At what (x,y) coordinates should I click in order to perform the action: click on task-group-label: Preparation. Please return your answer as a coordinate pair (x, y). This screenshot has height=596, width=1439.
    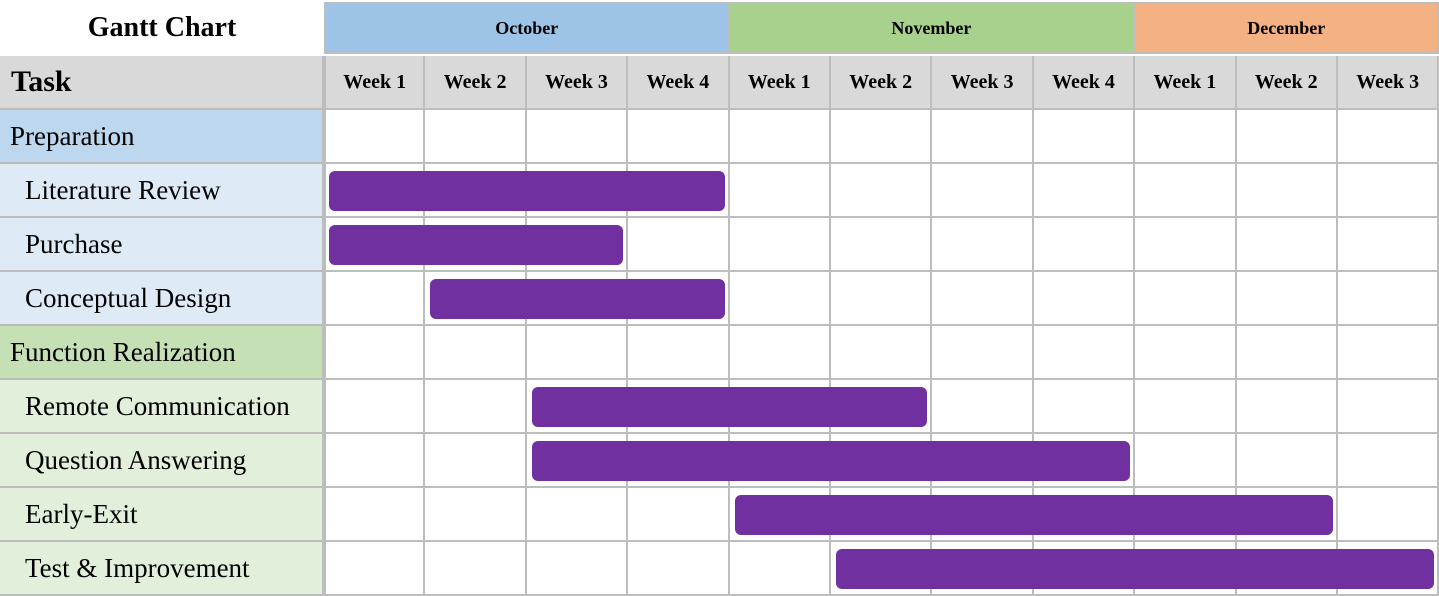
    Looking at the image, I should click on (162, 137).